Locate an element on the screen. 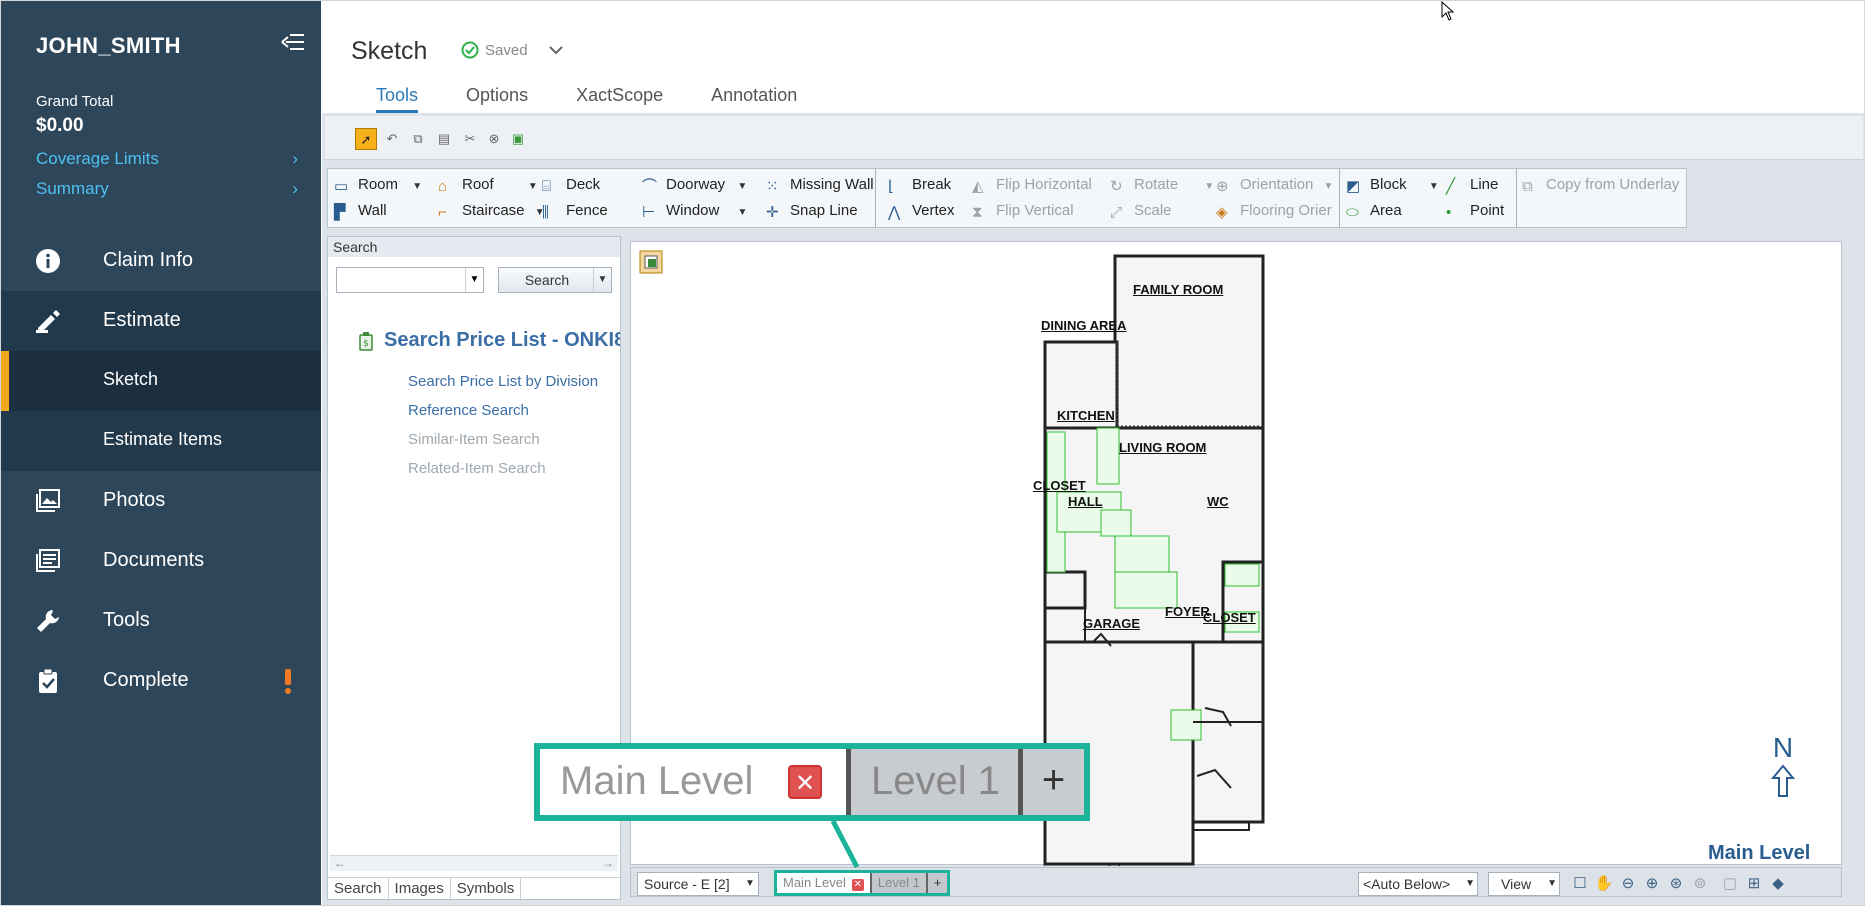 This screenshot has width=1875, height=916. room-label-dining: DINING AREA is located at coordinates (1083, 325).